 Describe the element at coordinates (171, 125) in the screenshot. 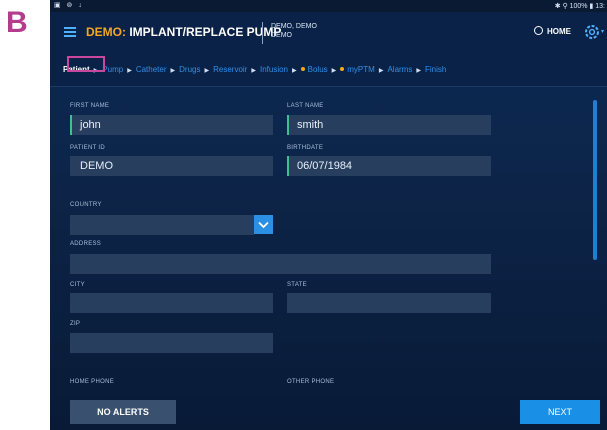

I see `first-name-input: john` at that location.